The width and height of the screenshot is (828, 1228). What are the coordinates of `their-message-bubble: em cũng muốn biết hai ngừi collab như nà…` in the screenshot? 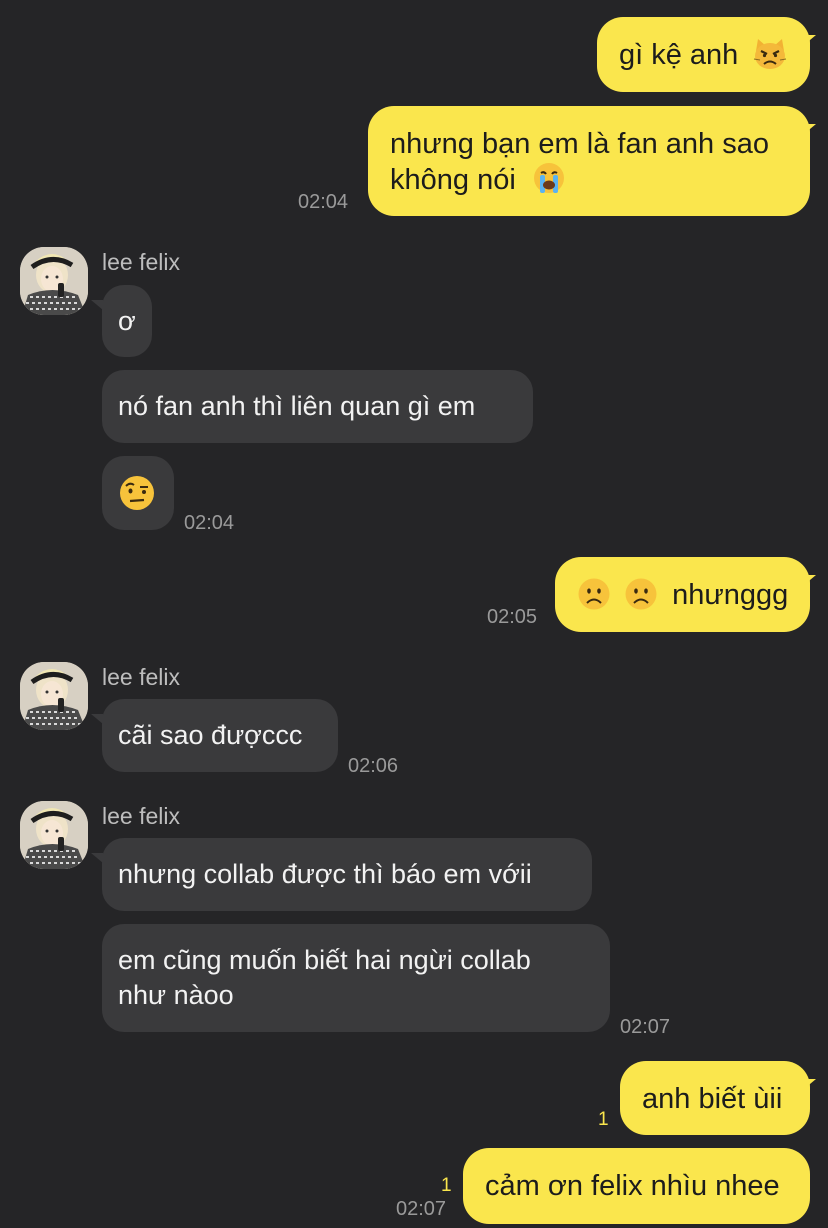 It's located at (356, 978).